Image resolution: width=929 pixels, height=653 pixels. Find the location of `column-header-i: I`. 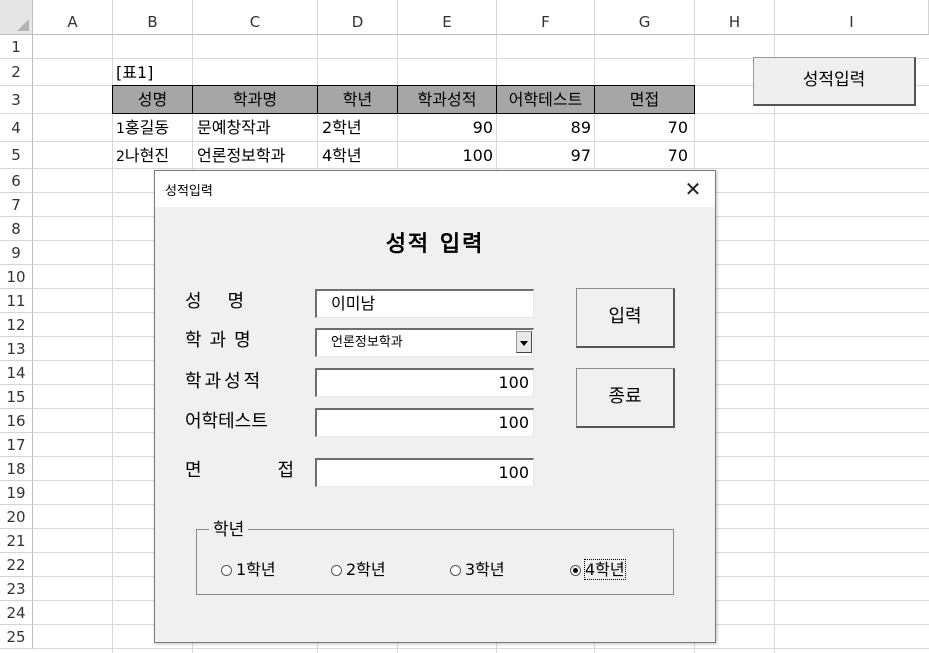

column-header-i: I is located at coordinates (852, 17).